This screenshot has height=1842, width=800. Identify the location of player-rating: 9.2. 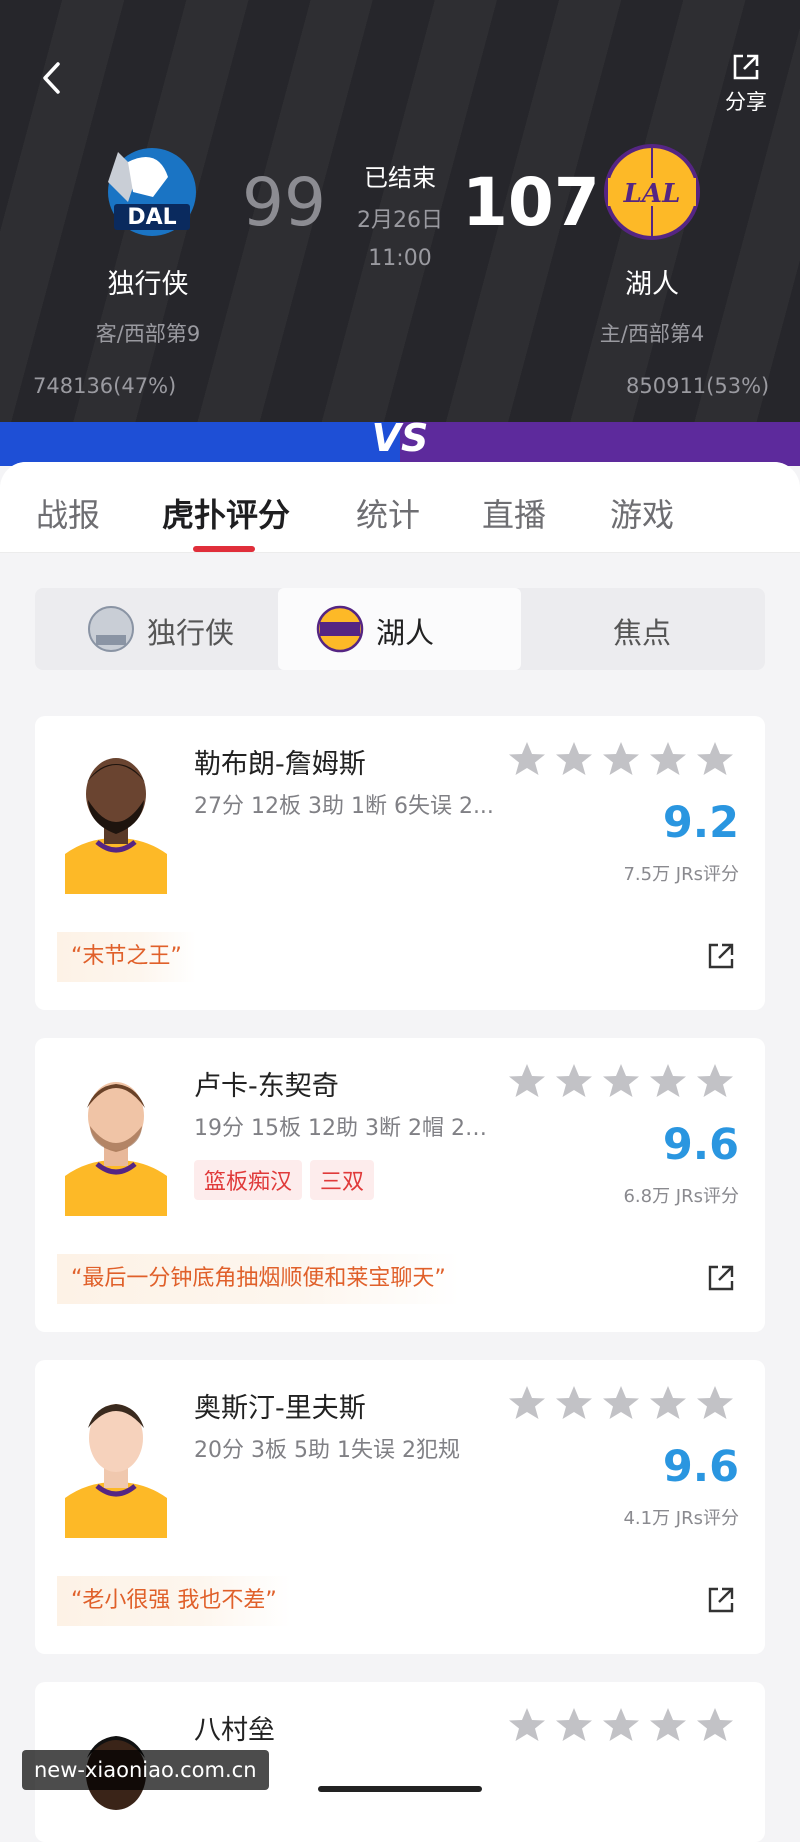
(700, 823).